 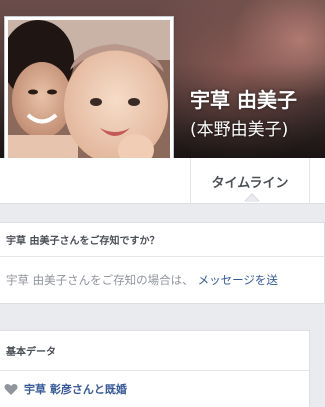 What do you see at coordinates (100, 280) in the screenshot?
I see `do-you-know-text: 宇草 由美子さんをご存知の場合は、` at bounding box center [100, 280].